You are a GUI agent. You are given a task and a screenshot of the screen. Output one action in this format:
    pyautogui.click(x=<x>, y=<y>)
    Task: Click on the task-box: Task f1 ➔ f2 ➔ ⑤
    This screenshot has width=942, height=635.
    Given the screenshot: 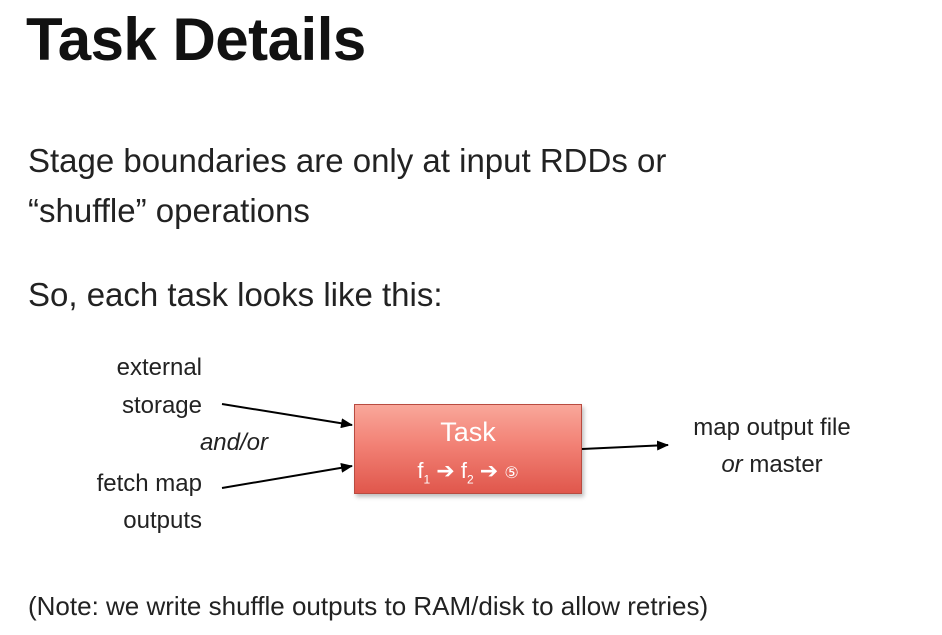 What is the action you would take?
    pyautogui.click(x=468, y=449)
    